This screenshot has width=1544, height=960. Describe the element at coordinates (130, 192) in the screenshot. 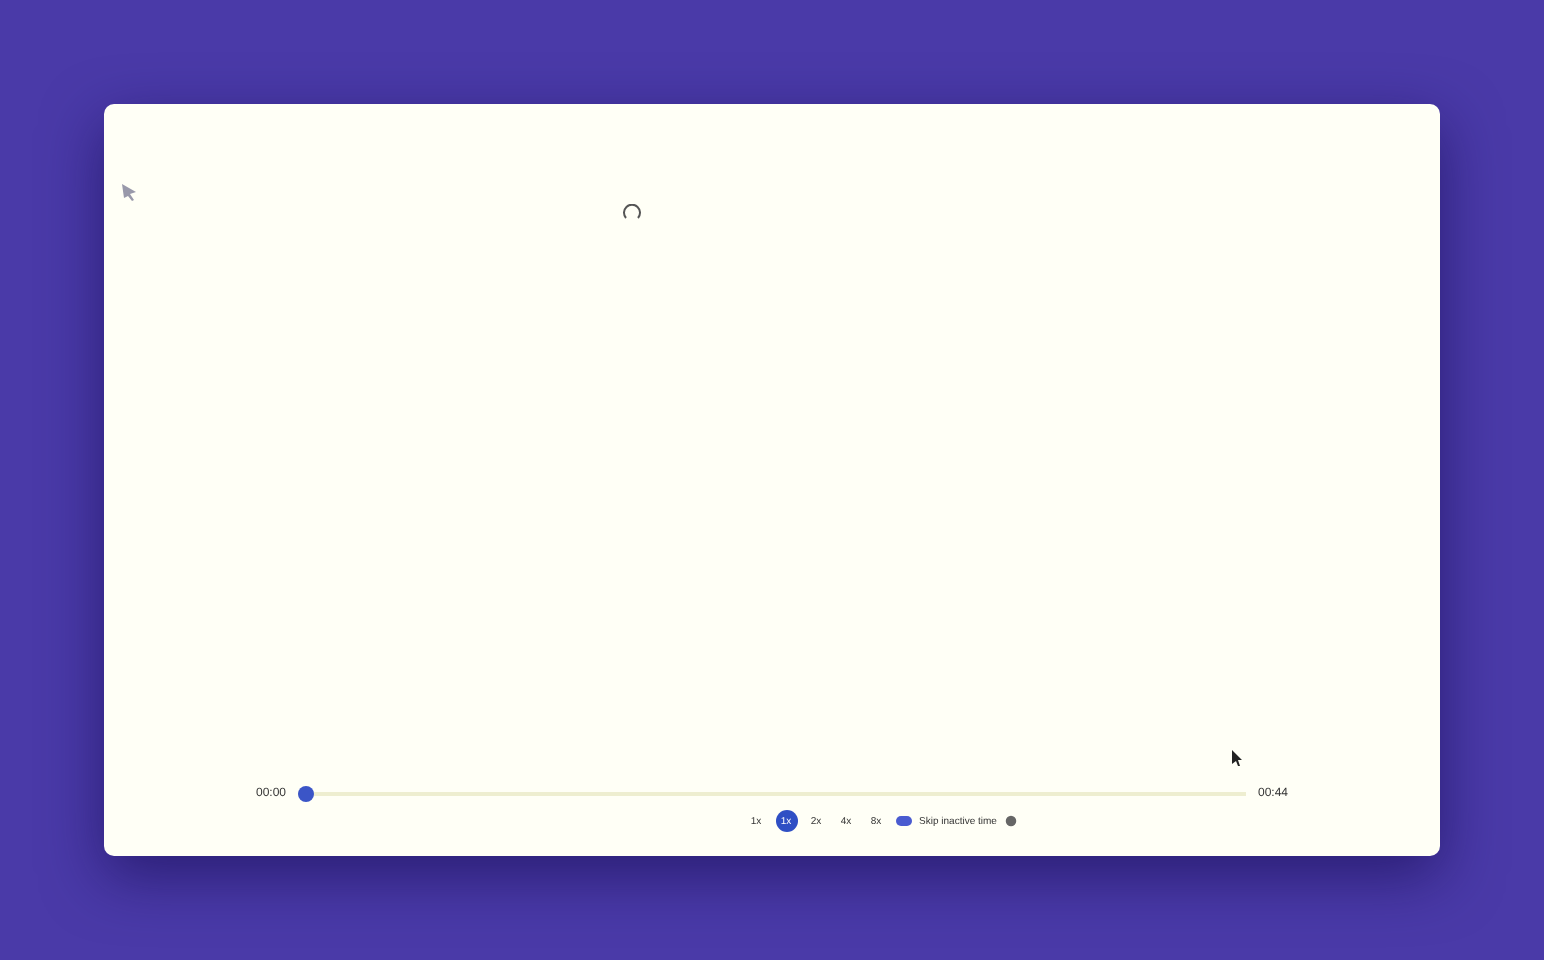

I see `cursor-icon` at that location.